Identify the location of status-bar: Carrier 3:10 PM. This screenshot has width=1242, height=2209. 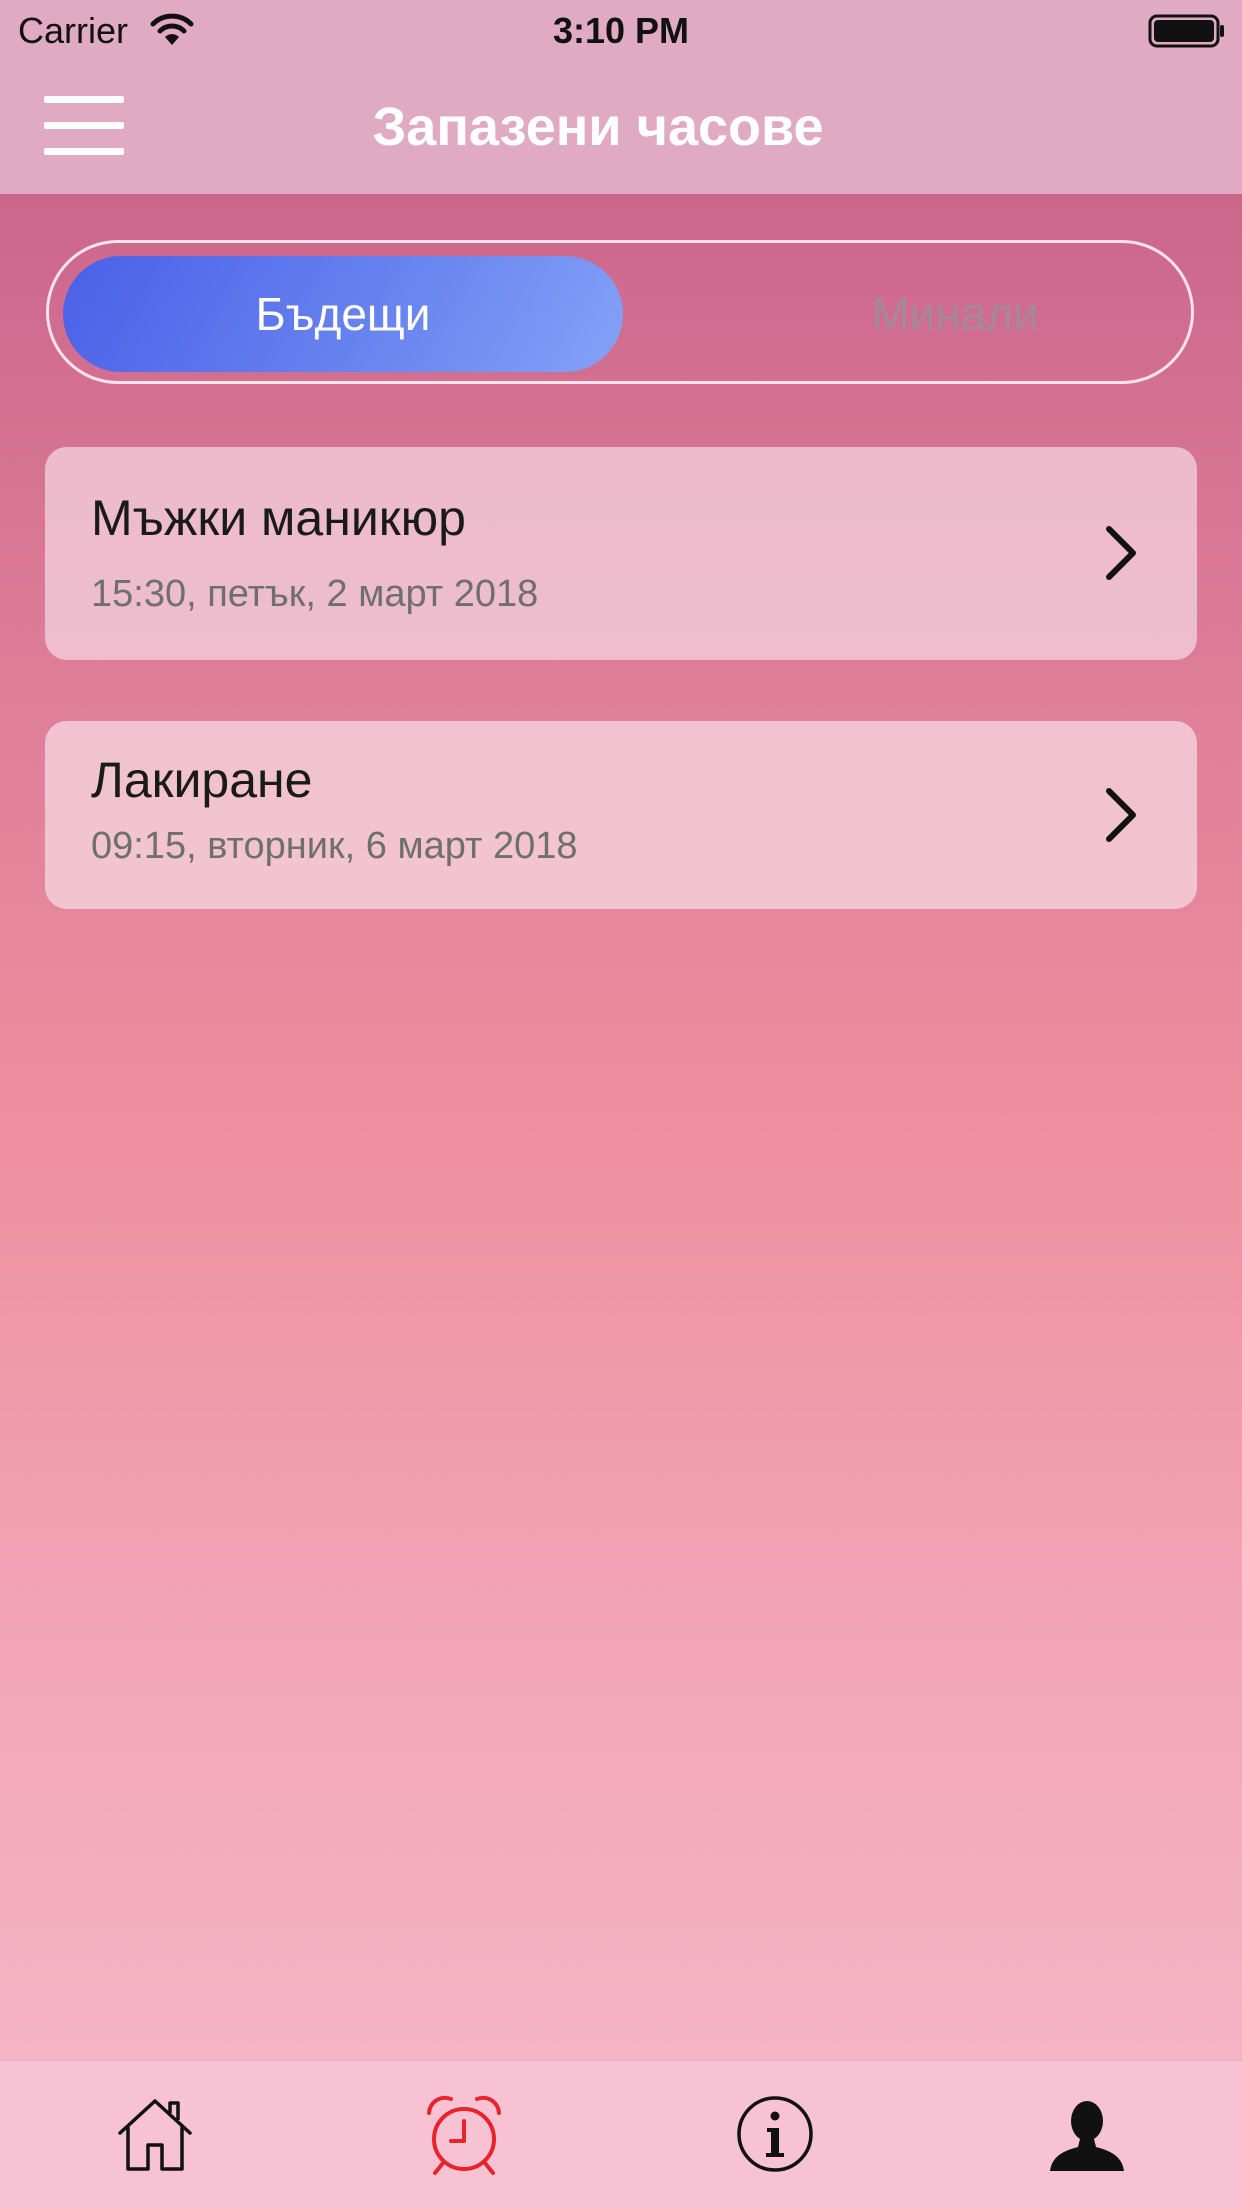
(621, 31).